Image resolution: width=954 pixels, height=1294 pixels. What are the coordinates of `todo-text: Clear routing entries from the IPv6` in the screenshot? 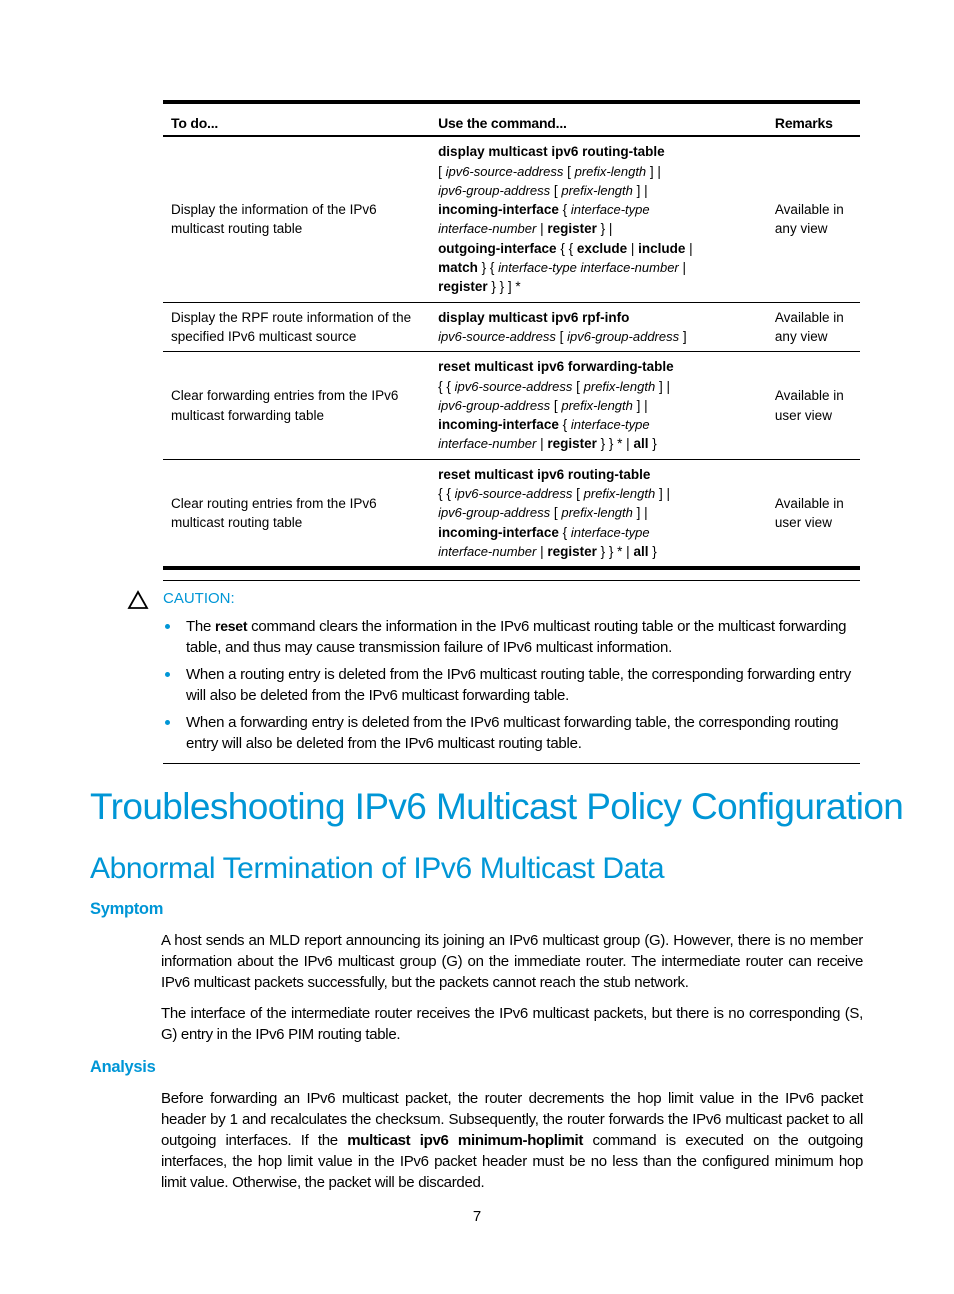 It's located at (274, 503).